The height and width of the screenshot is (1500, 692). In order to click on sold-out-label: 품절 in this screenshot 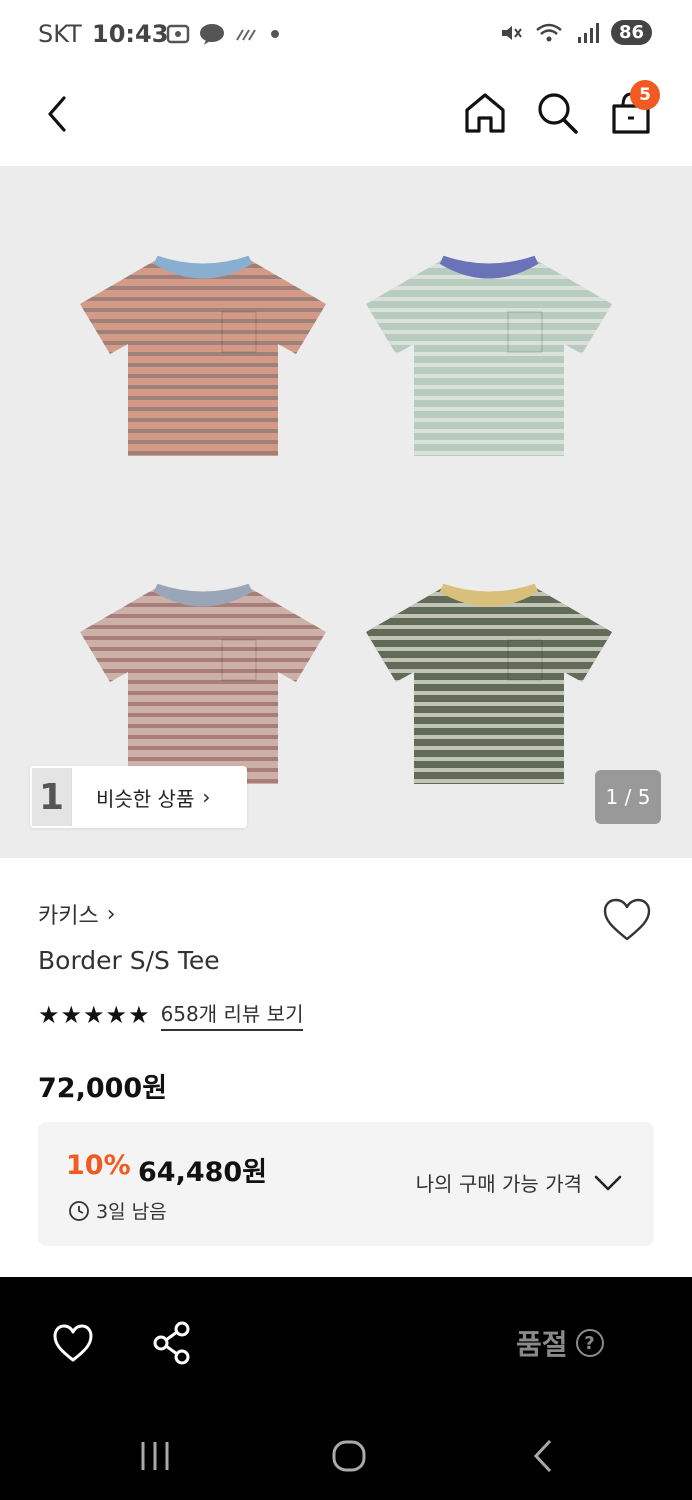, I will do `click(542, 1344)`.